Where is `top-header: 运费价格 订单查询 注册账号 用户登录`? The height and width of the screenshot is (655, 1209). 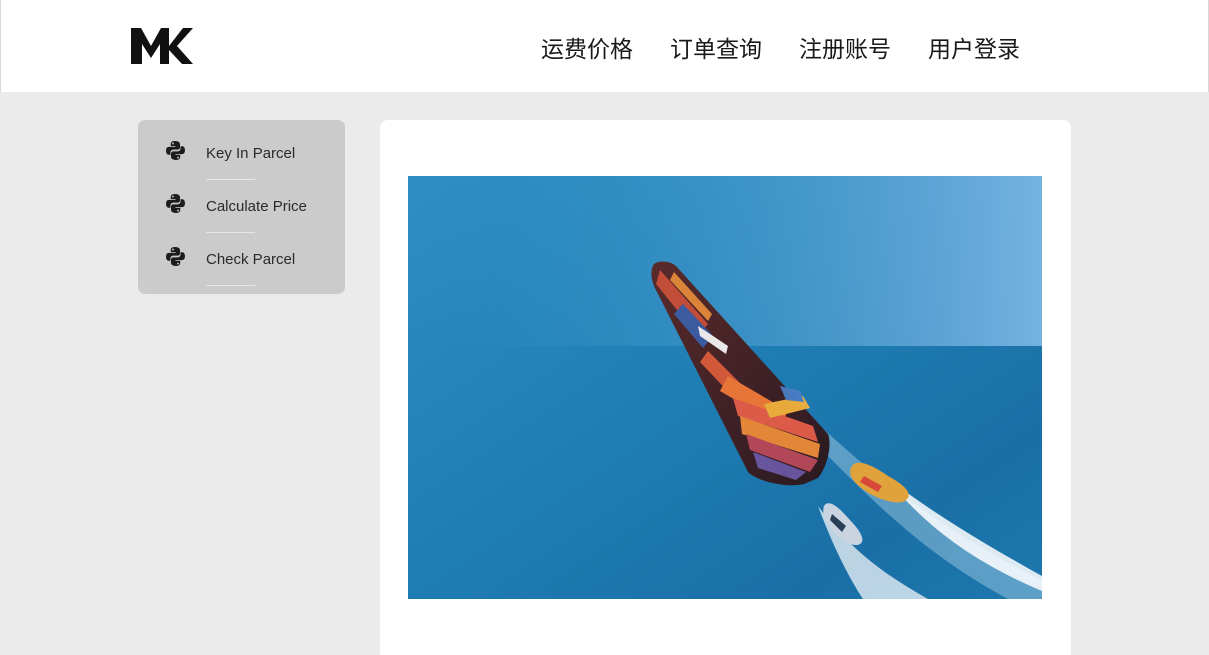 top-header: 运费价格 订单查询 注册账号 用户登录 is located at coordinates (604, 46).